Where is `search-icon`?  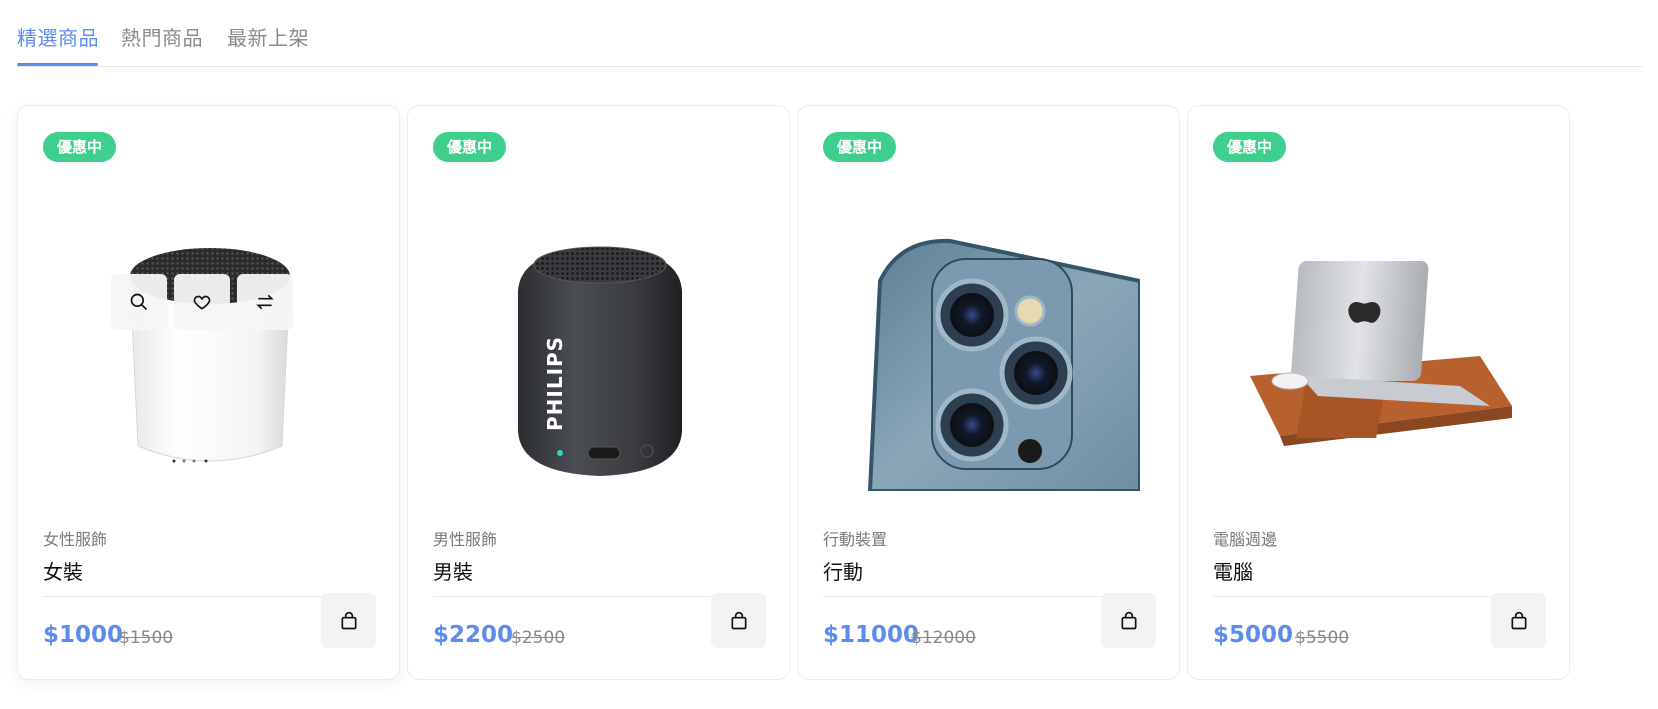
search-icon is located at coordinates (139, 302).